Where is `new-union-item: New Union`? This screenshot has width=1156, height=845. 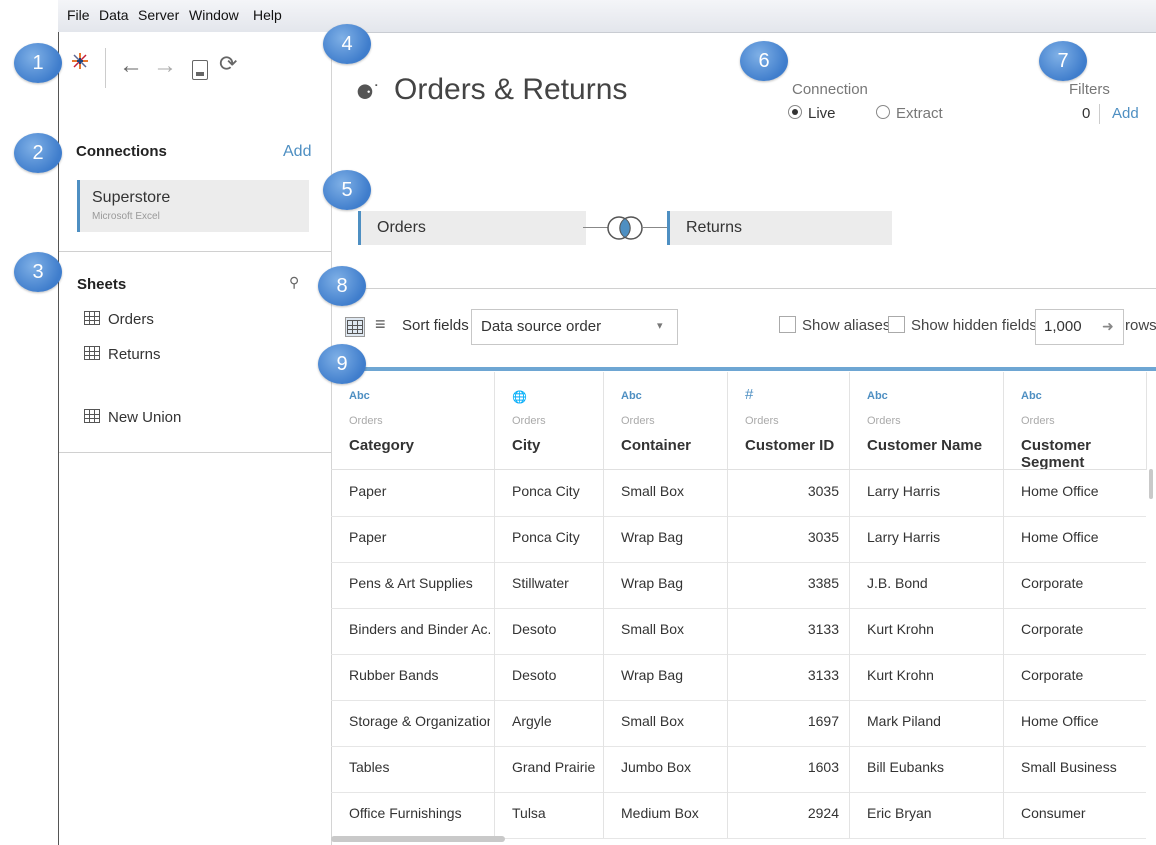 new-union-item: New Union is located at coordinates (132, 417).